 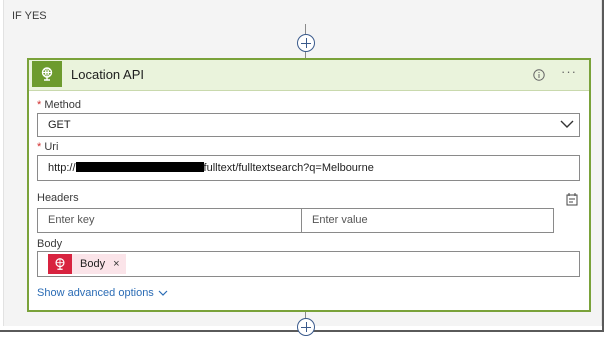 What do you see at coordinates (308, 125) in the screenshot?
I see `method-select: GET` at bounding box center [308, 125].